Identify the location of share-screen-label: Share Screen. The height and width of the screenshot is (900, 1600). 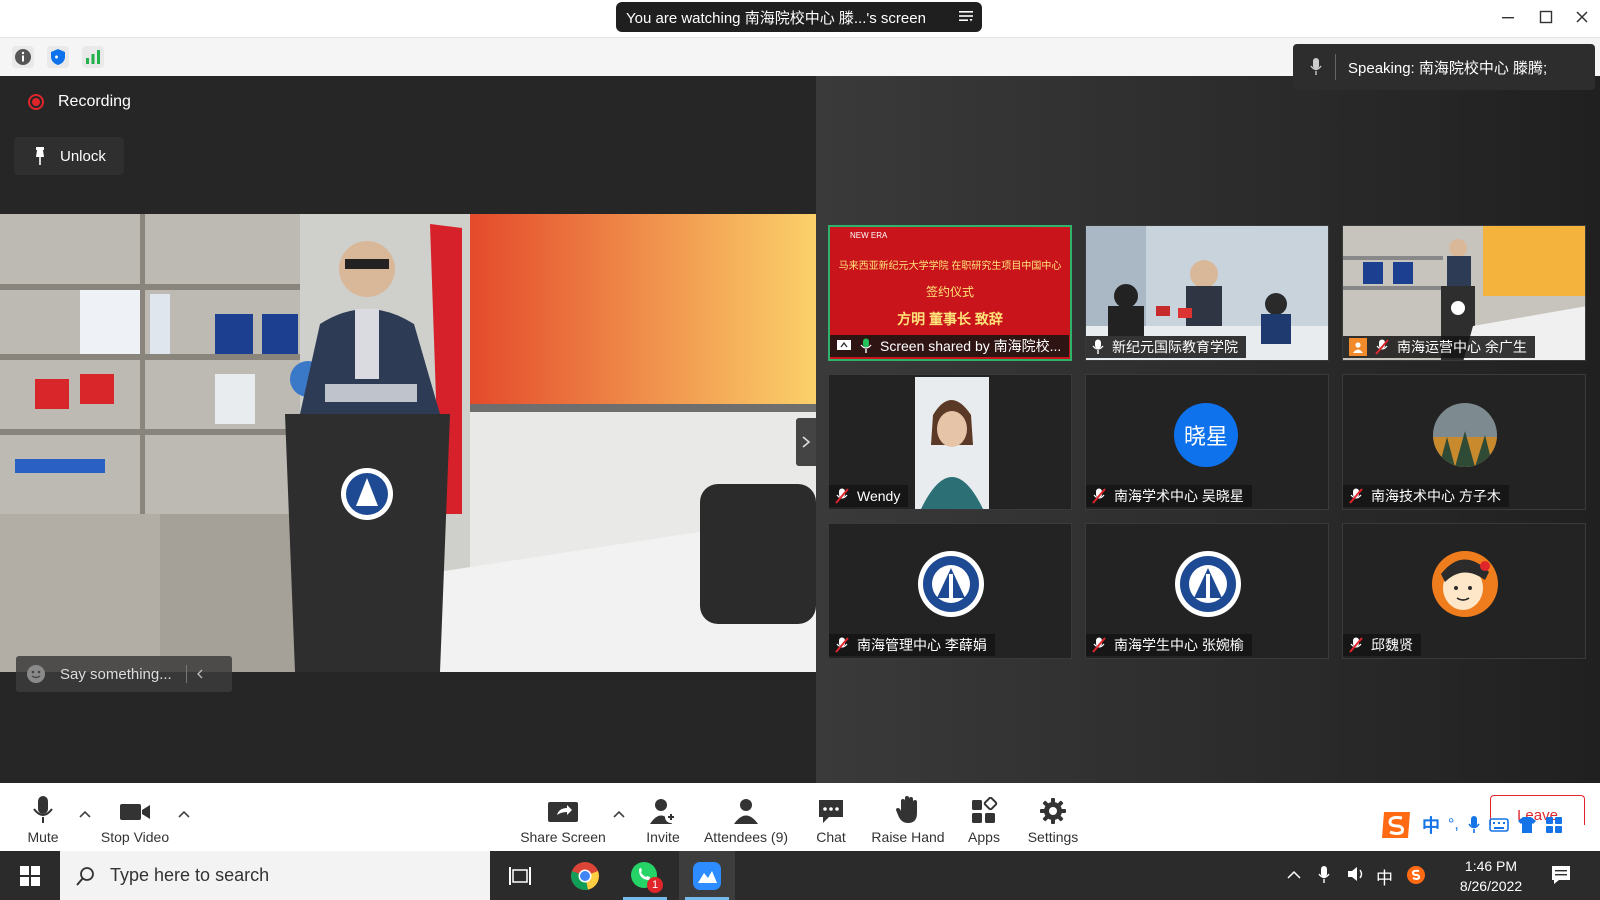
(563, 837).